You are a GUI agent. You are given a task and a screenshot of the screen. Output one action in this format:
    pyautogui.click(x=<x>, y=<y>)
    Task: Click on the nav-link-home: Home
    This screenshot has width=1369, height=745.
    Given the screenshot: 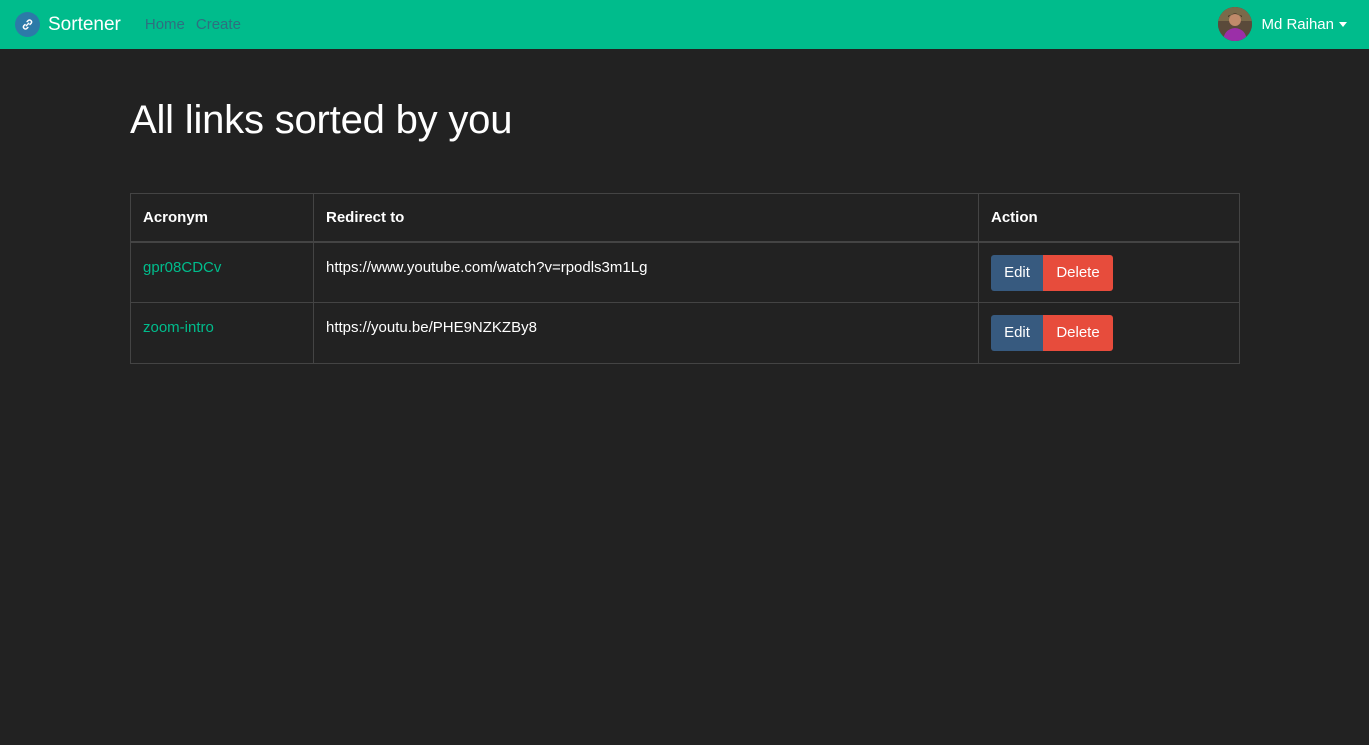 What is the action you would take?
    pyautogui.click(x=165, y=24)
    